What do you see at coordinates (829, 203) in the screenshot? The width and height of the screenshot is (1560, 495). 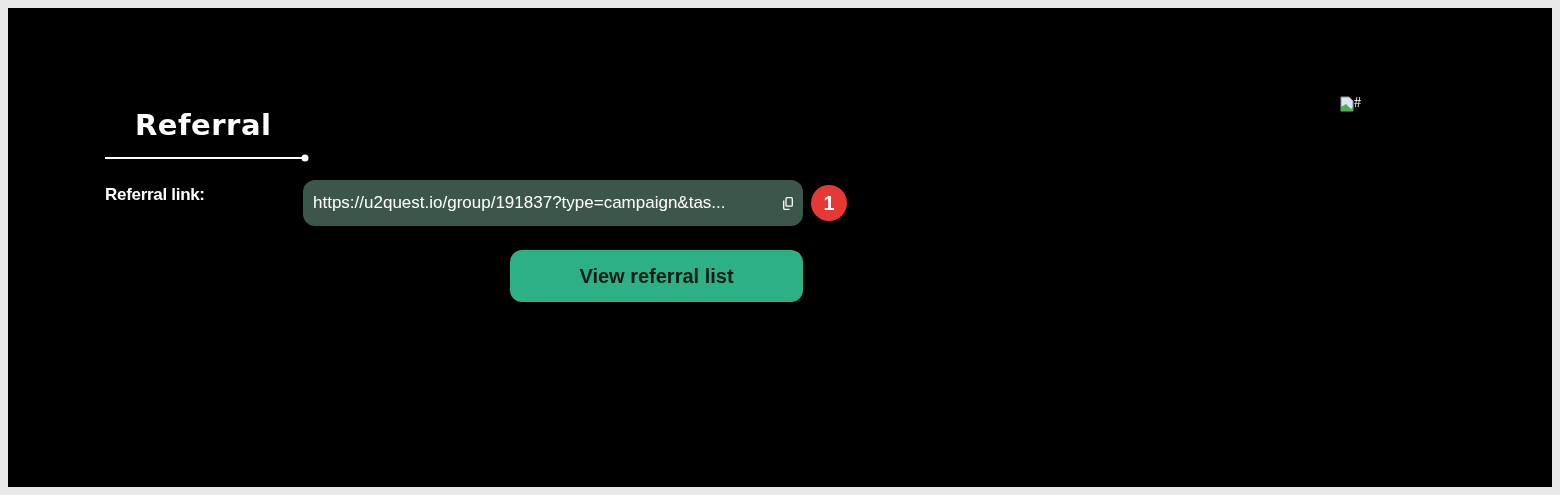 I see `count-badge: 1` at bounding box center [829, 203].